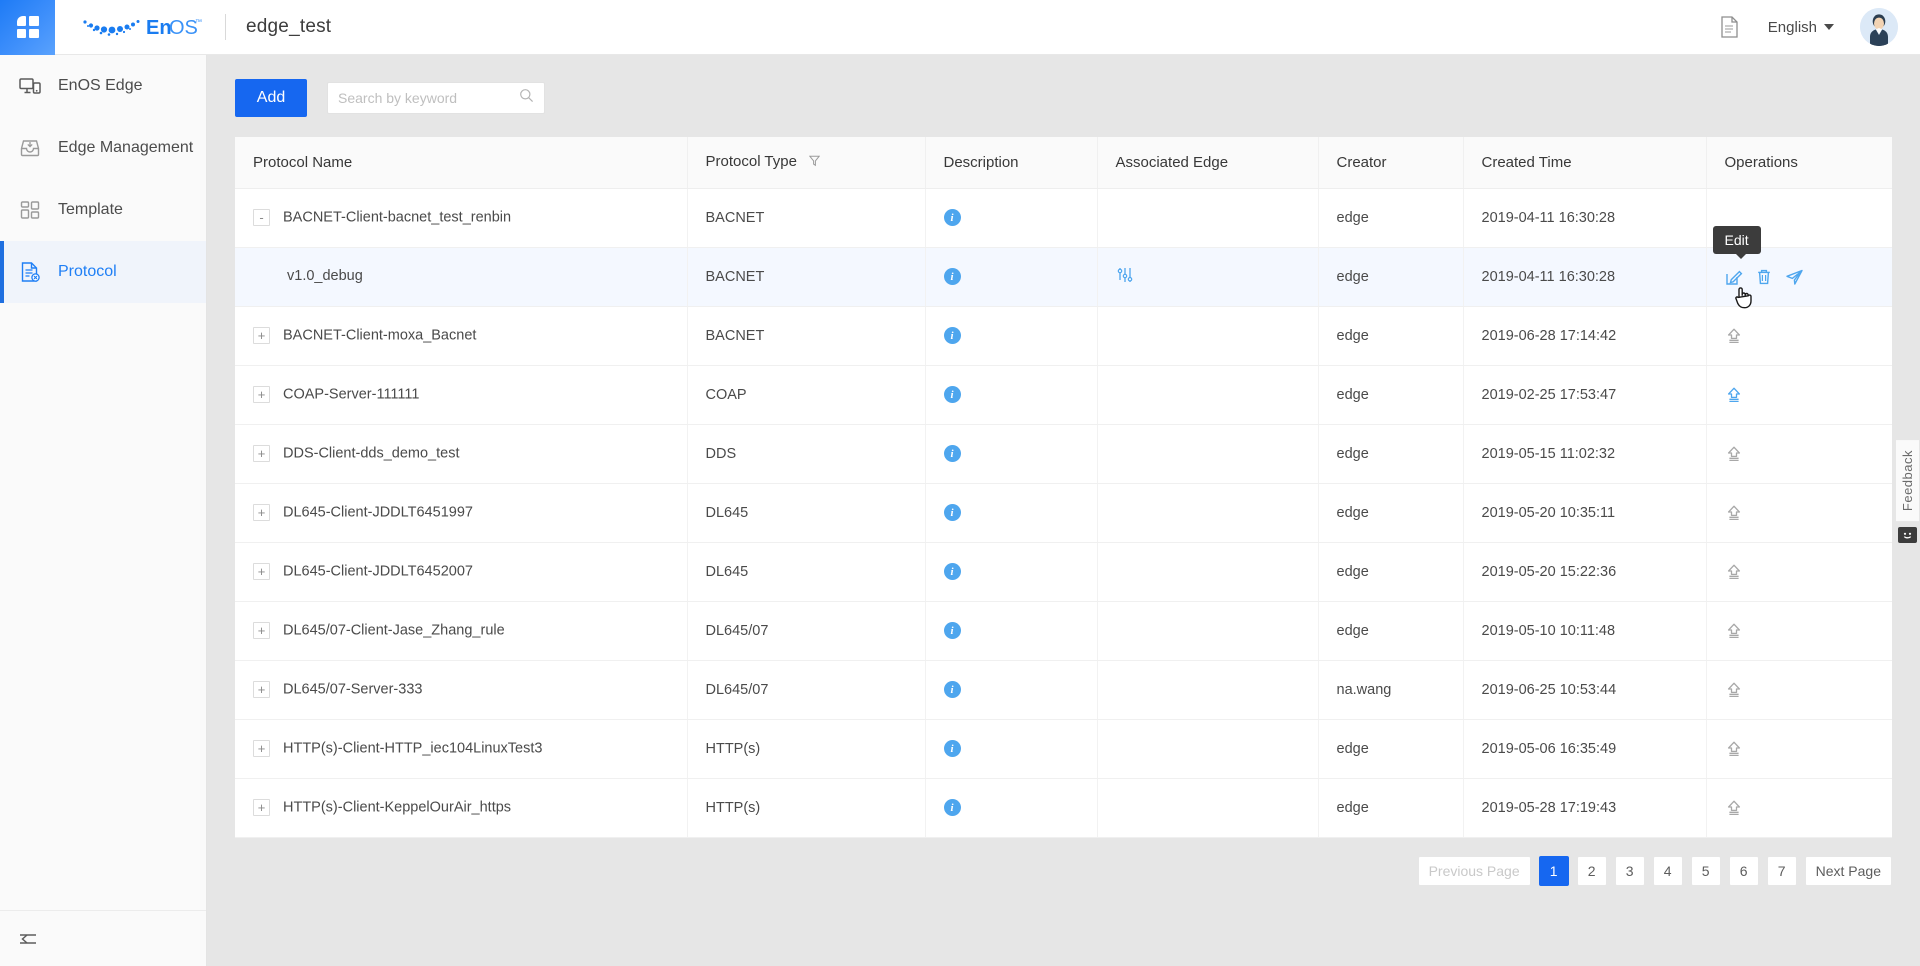 This screenshot has width=1920, height=966. What do you see at coordinates (30, 86) in the screenshot?
I see `monitor-device-icon` at bounding box center [30, 86].